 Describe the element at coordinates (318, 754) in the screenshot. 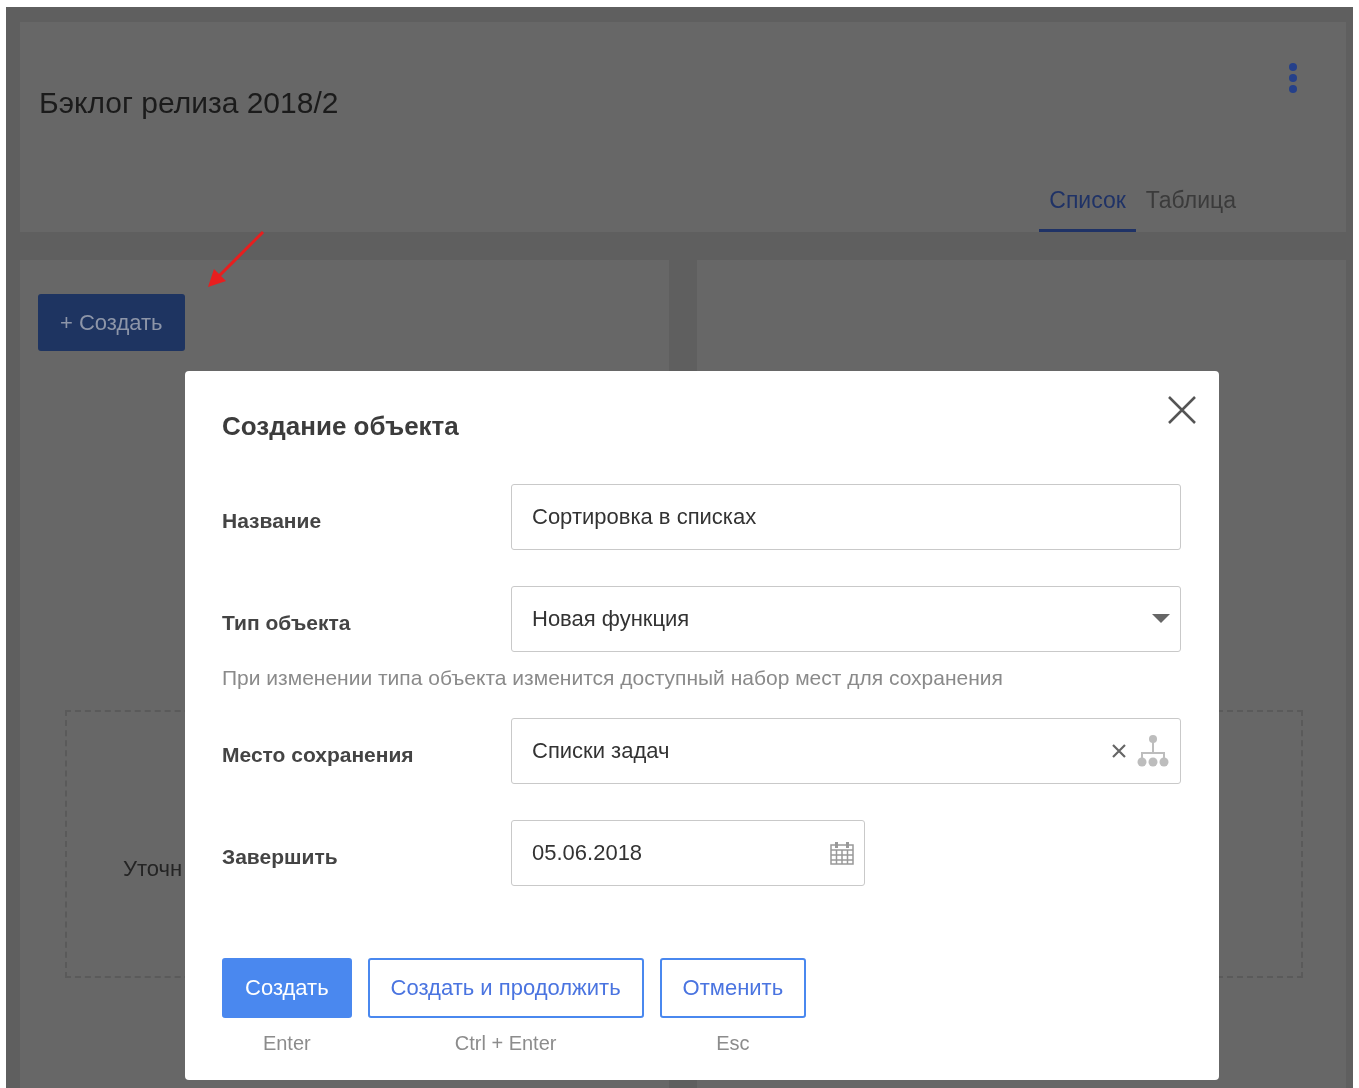

I see `field-label: Место сохранения` at that location.